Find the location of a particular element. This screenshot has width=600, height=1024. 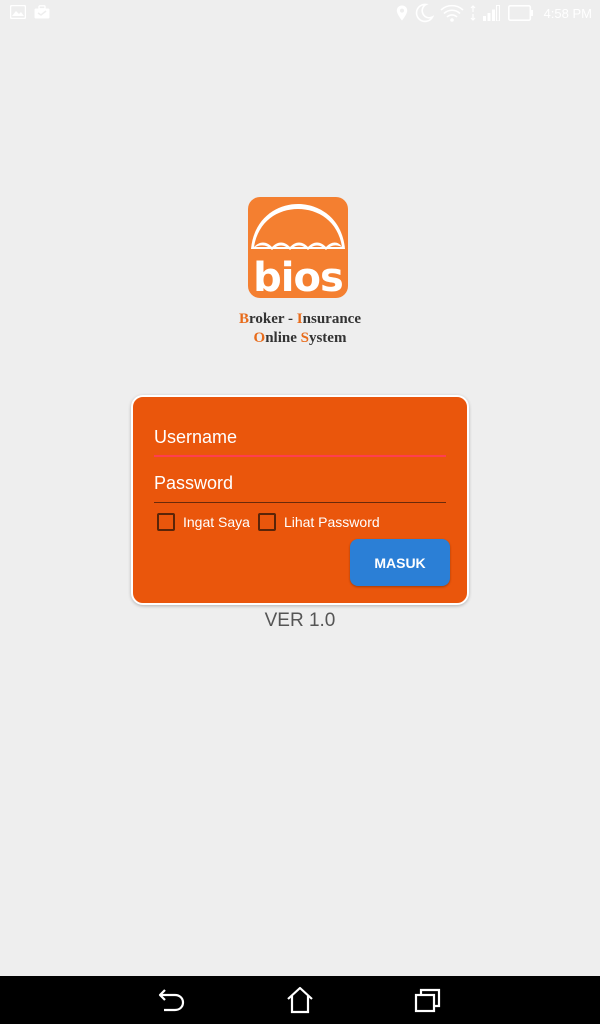

signal-icon is located at coordinates (492, 13).